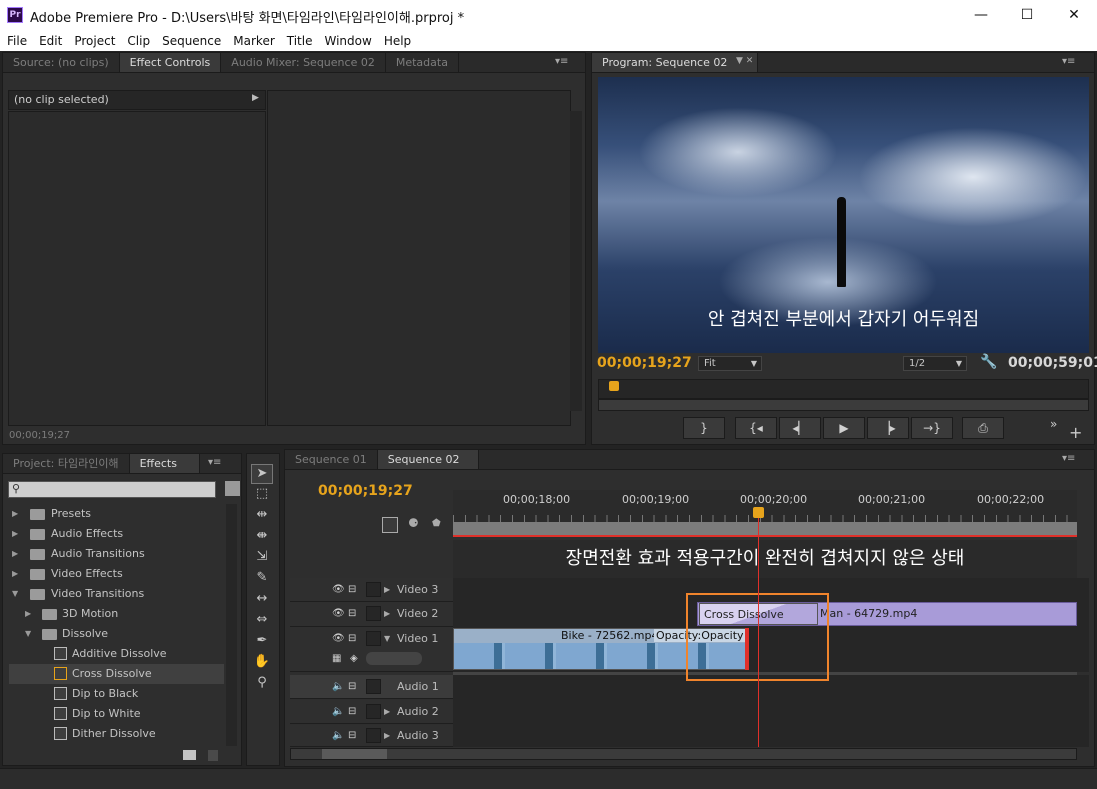  Describe the element at coordinates (561, 61) in the screenshot. I see `panel-menu-icon: ▾≡` at that location.